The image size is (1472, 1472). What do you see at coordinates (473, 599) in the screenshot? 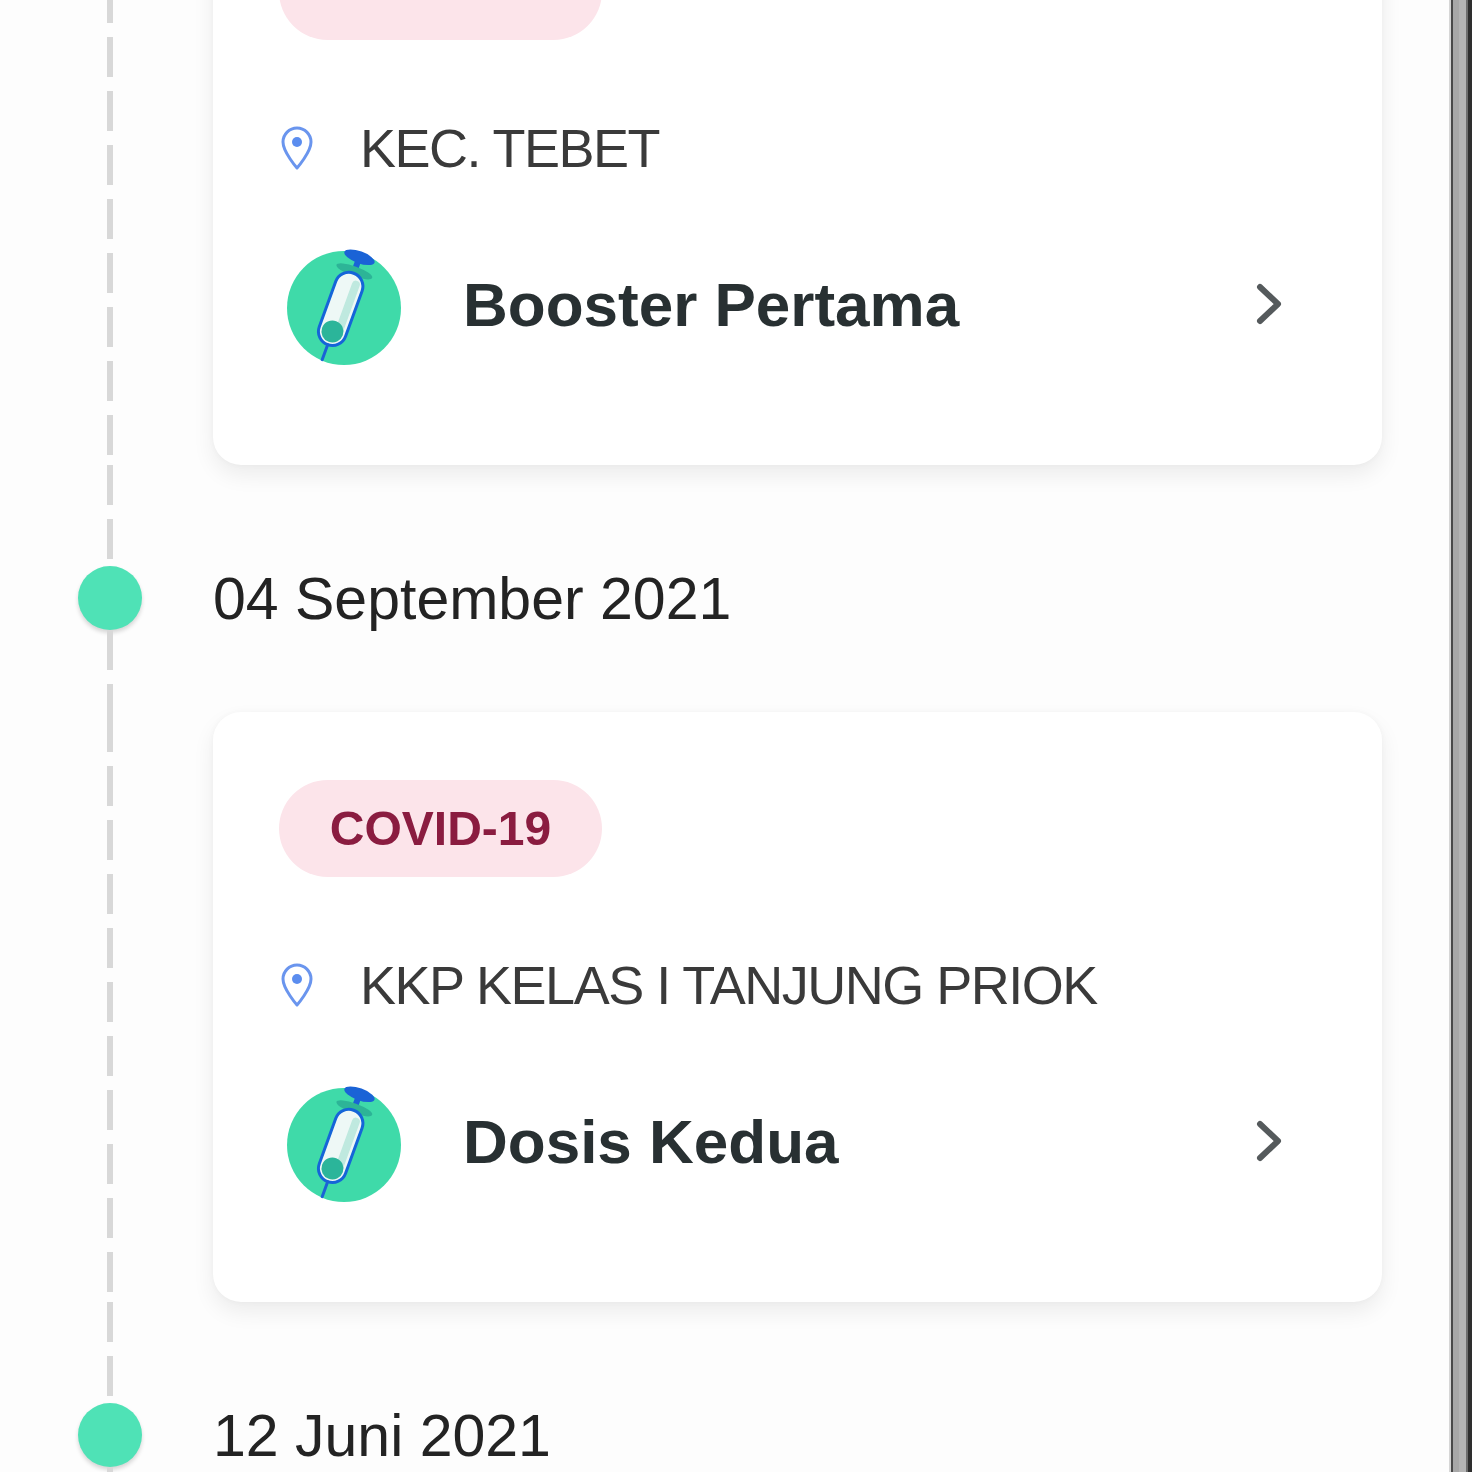
I see `visit-date: 04 September 2021` at bounding box center [473, 599].